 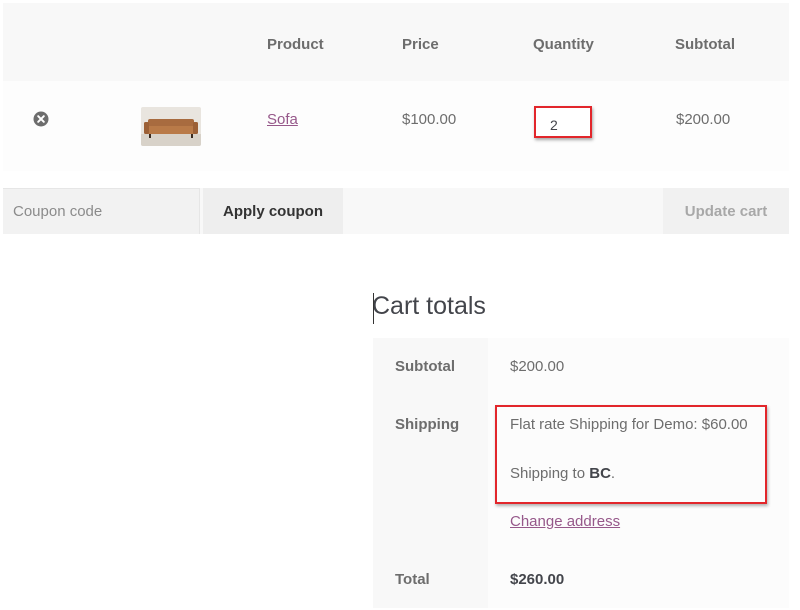 I want to click on quantity-field-highlight, so click(x=563, y=122).